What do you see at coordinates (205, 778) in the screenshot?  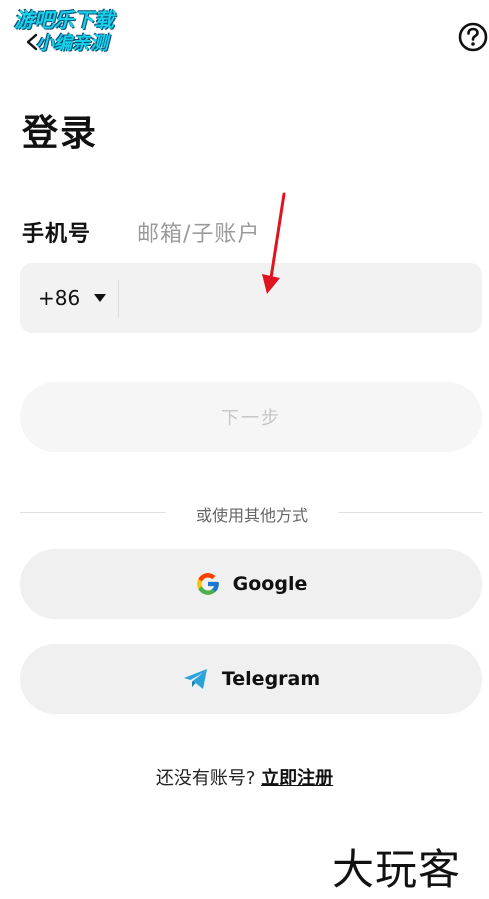 I see `signup-prompt: 还没有账号?` at bounding box center [205, 778].